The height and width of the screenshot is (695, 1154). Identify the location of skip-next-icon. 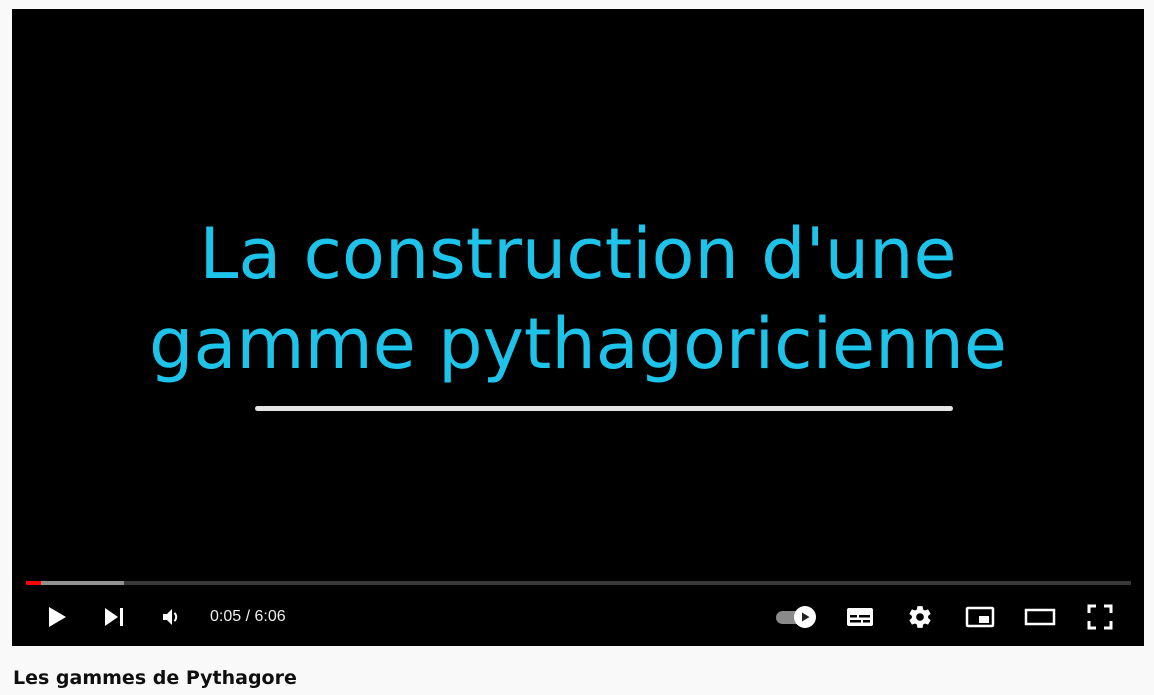
(114, 617).